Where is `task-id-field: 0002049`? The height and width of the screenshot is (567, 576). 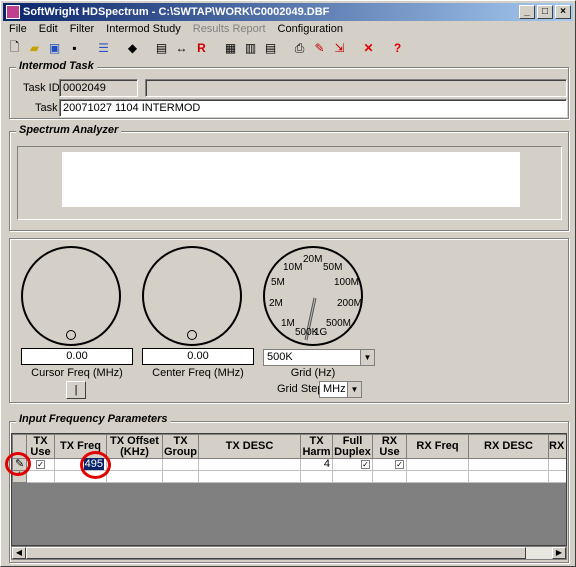
task-id-field: 0002049 is located at coordinates (98, 88).